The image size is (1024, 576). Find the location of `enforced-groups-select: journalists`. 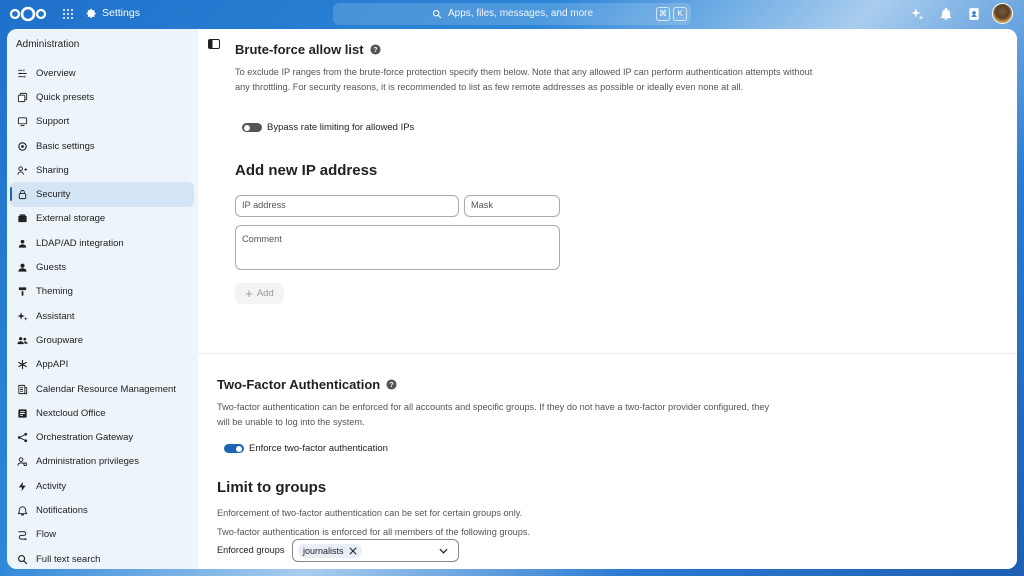

enforced-groups-select: journalists is located at coordinates (375, 550).